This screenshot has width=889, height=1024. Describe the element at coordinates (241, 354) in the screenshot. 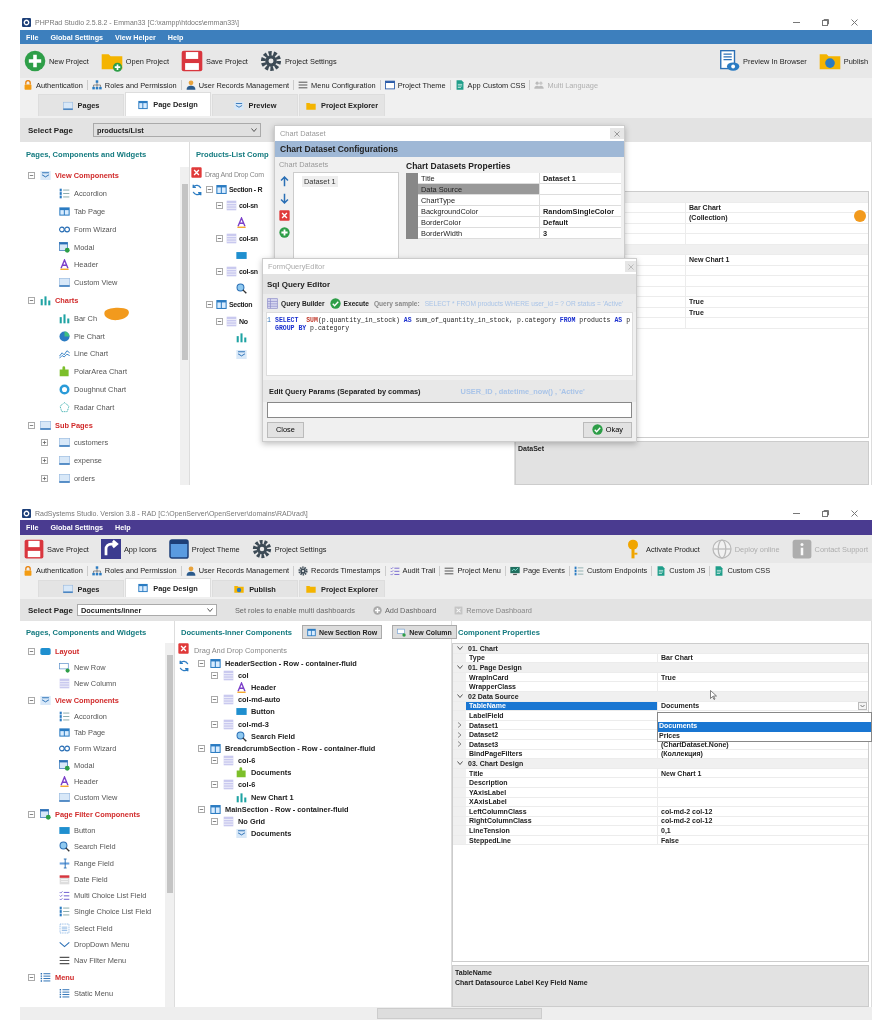

I see `view-icon` at that location.